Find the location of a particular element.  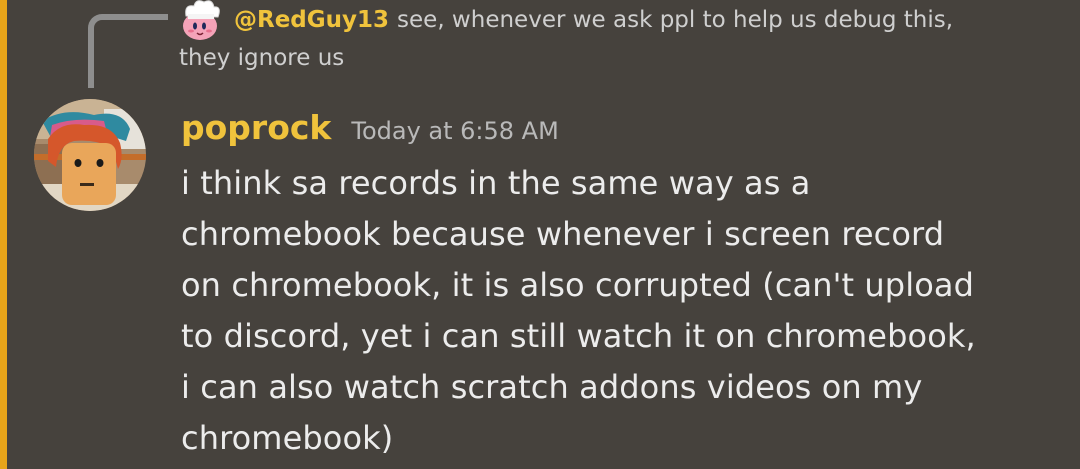

user-avatar is located at coordinates (90, 155).